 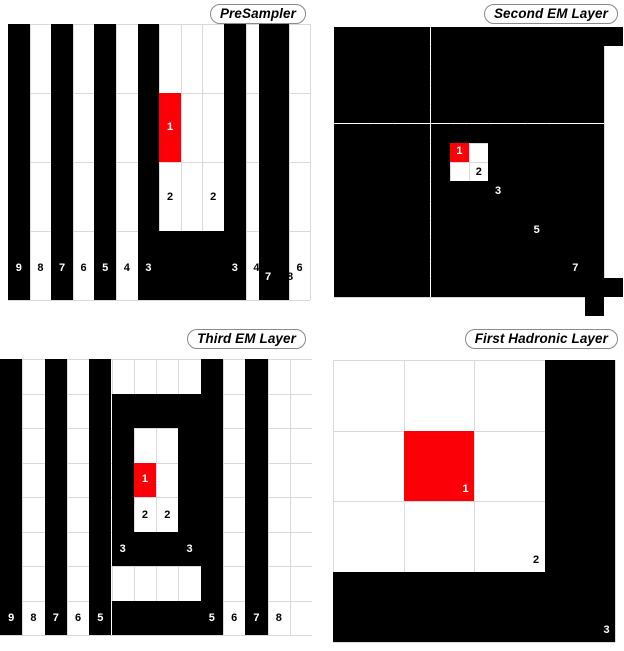 What do you see at coordinates (170, 127) in the screenshot?
I see `cell-red-seed` at bounding box center [170, 127].